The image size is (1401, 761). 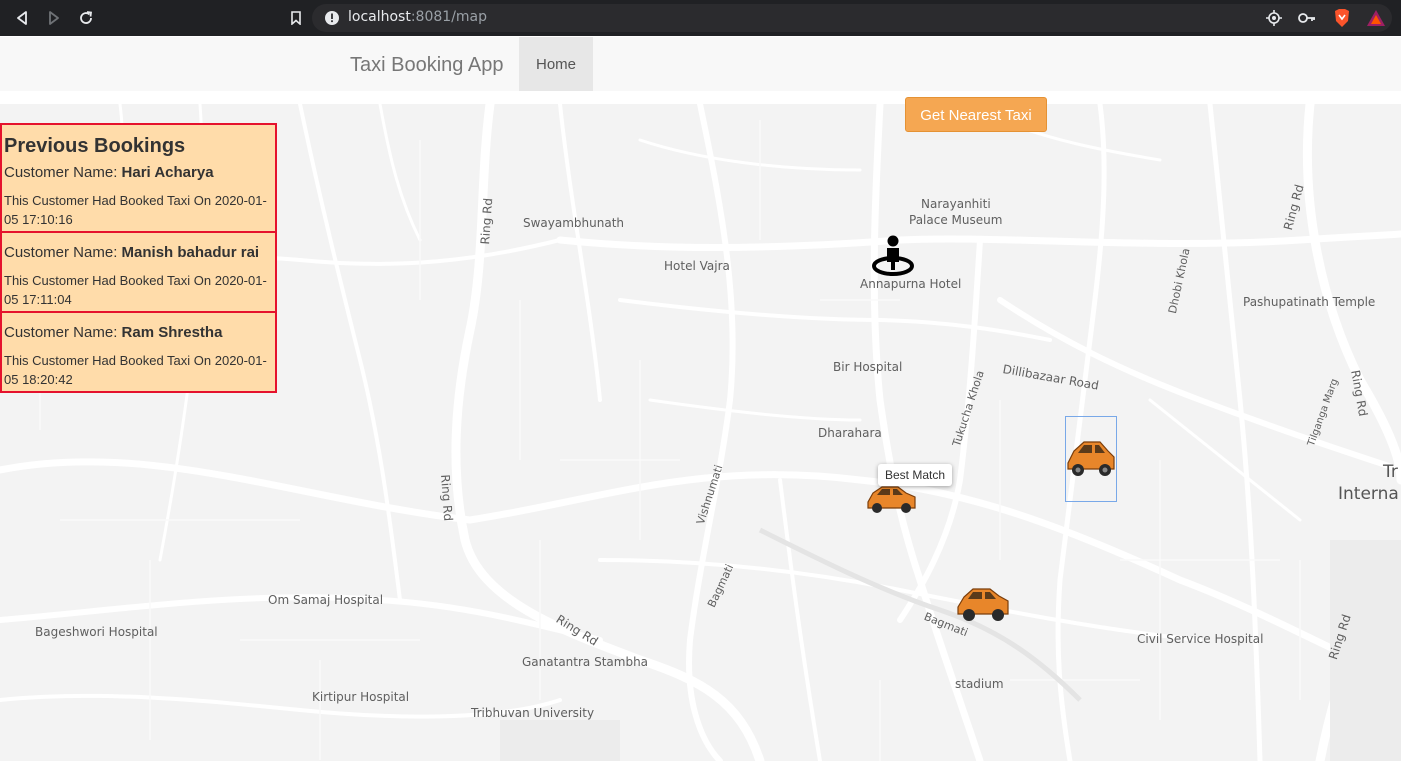 I want to click on back-icon, so click(x=22, y=18).